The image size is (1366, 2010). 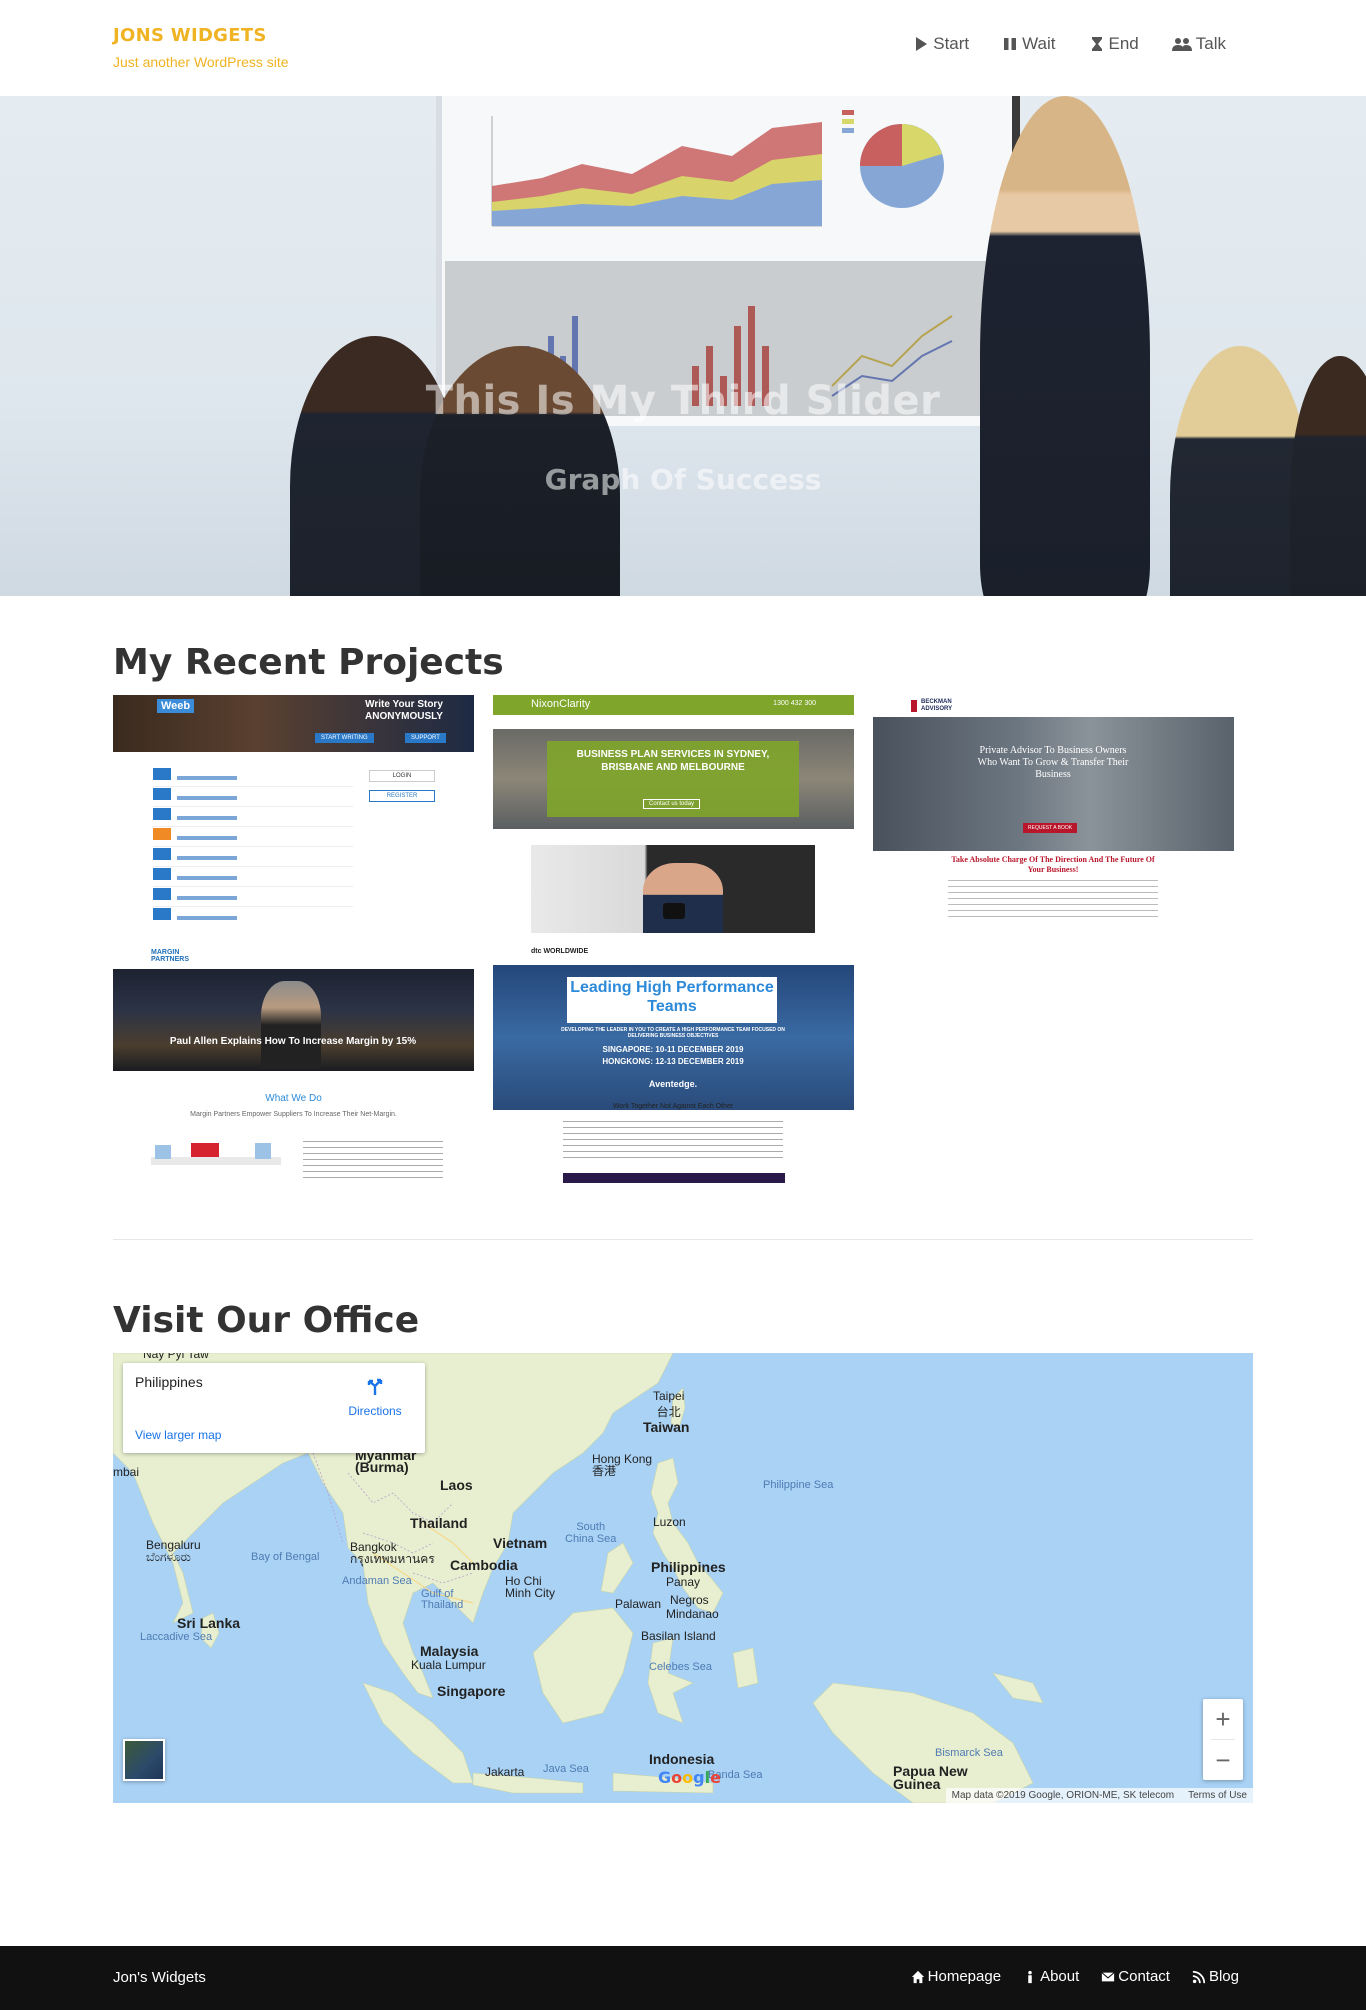 What do you see at coordinates (683, 479) in the screenshot?
I see `hero-subtitle: Graph Of Success` at bounding box center [683, 479].